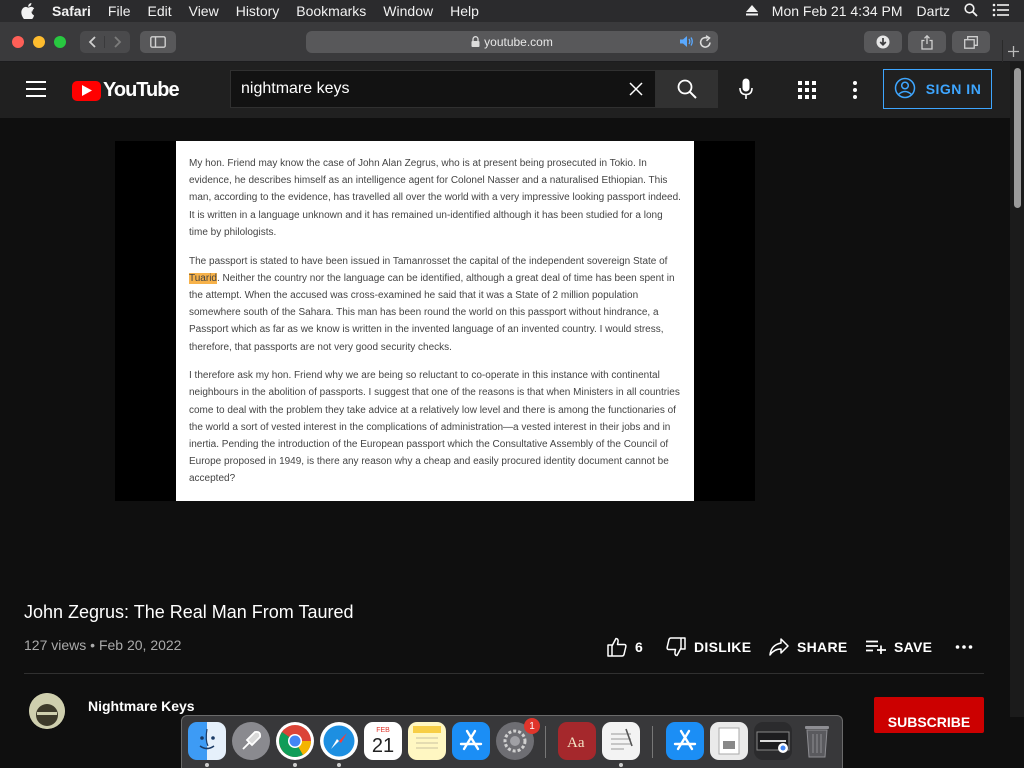  What do you see at coordinates (913, 647) in the screenshot?
I see `save-label: SAVE` at bounding box center [913, 647].